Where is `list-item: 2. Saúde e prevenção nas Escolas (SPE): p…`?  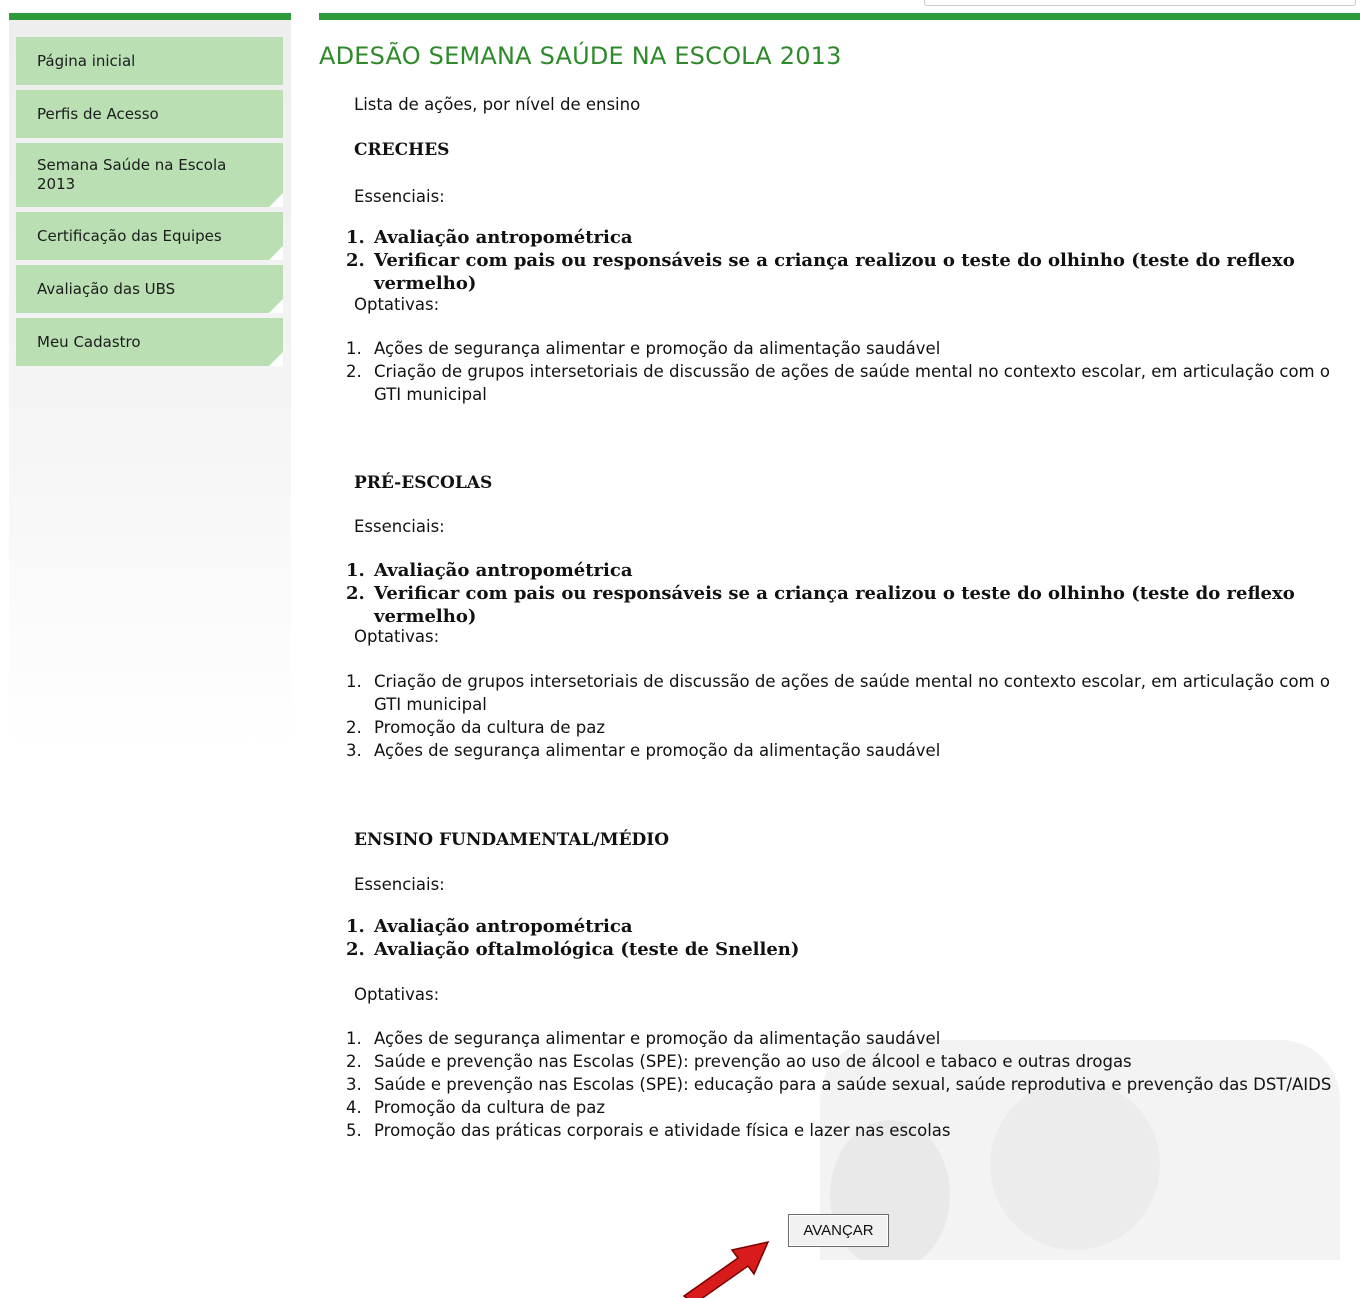 list-item: 2. Saúde e prevenção nas Escolas (SPE): p… is located at coordinates (739, 1061).